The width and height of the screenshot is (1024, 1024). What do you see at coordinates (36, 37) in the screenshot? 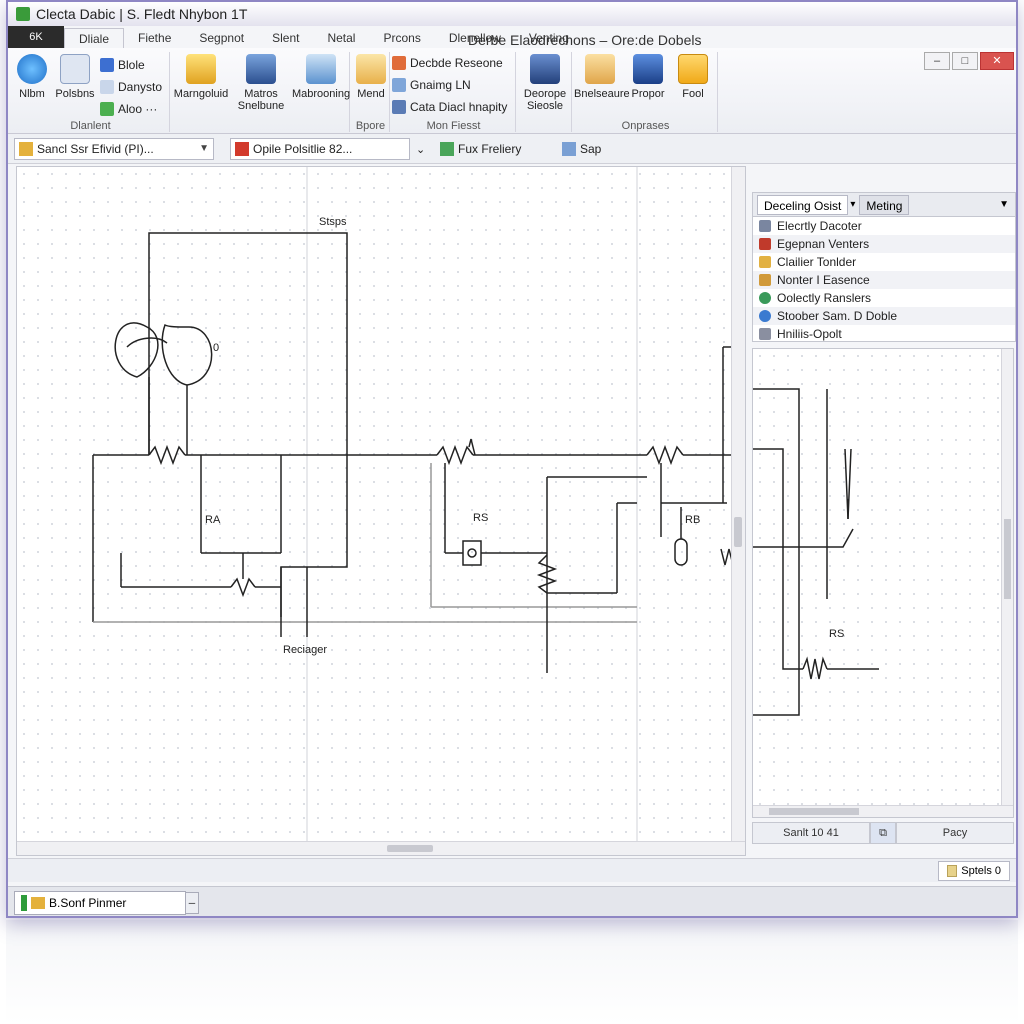
I see `tab-file: 6K` at bounding box center [36, 37].